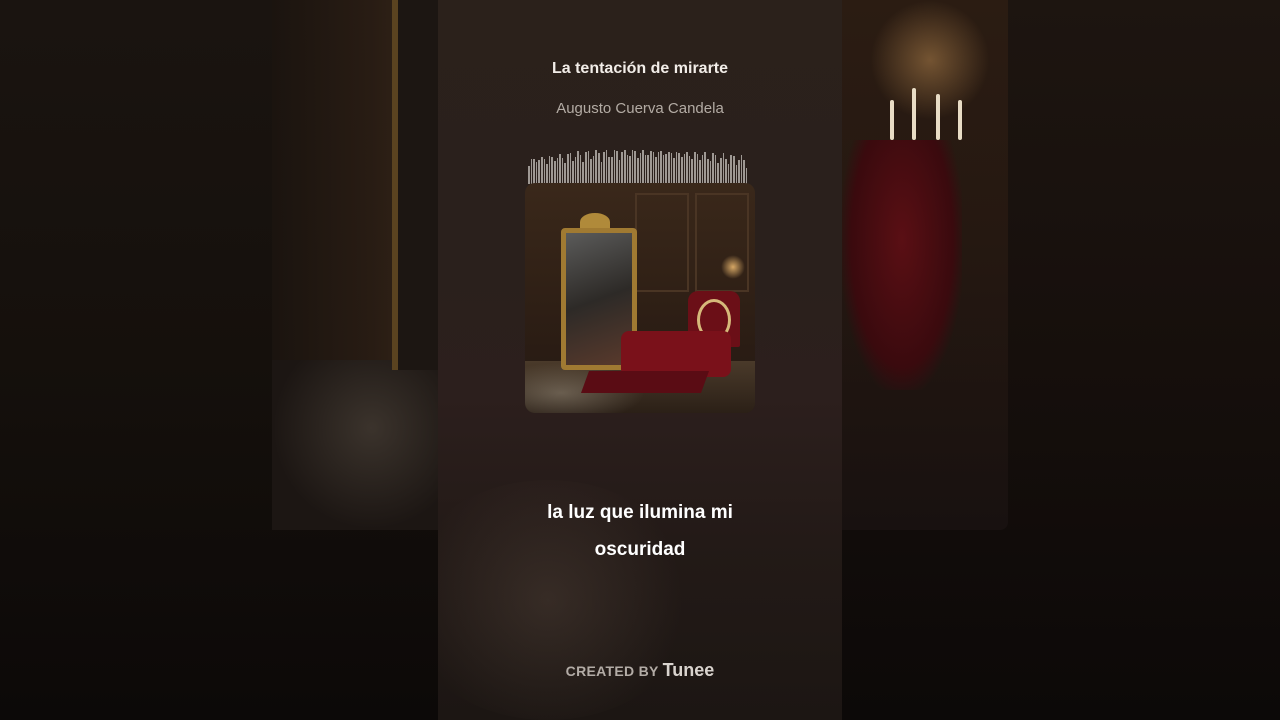 The width and height of the screenshot is (1280, 720). What do you see at coordinates (640, 549) in the screenshot?
I see `lyric-line-2: oscuridad` at bounding box center [640, 549].